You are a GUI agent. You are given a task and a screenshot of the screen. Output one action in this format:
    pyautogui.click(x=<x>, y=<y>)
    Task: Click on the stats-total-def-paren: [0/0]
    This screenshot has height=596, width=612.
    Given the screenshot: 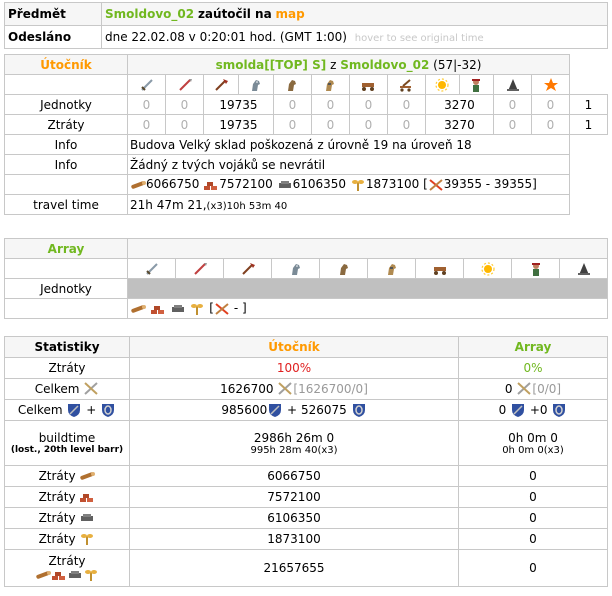 What is the action you would take?
    pyautogui.click(x=547, y=388)
    